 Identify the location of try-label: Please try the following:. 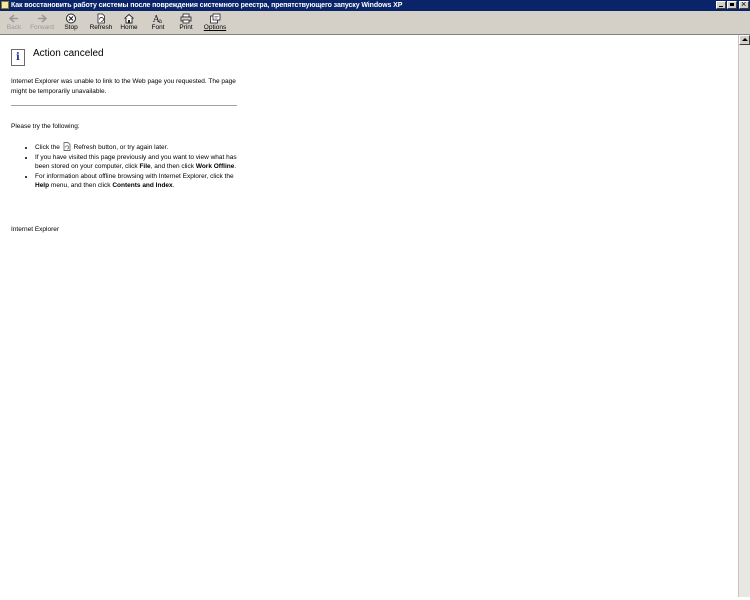
(45, 126).